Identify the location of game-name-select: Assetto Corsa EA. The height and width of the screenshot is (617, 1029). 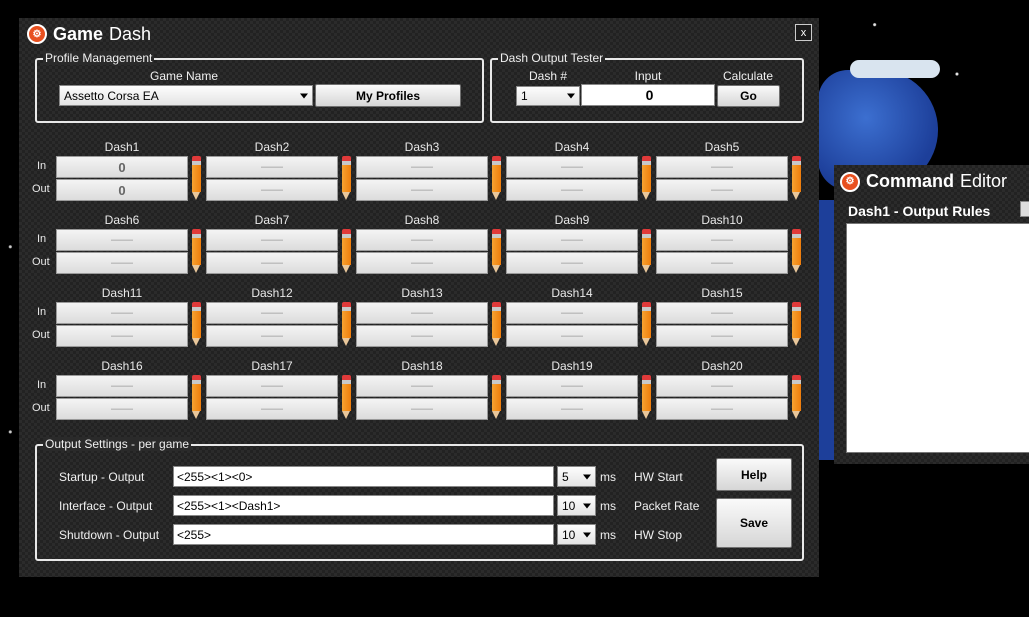
(186, 95).